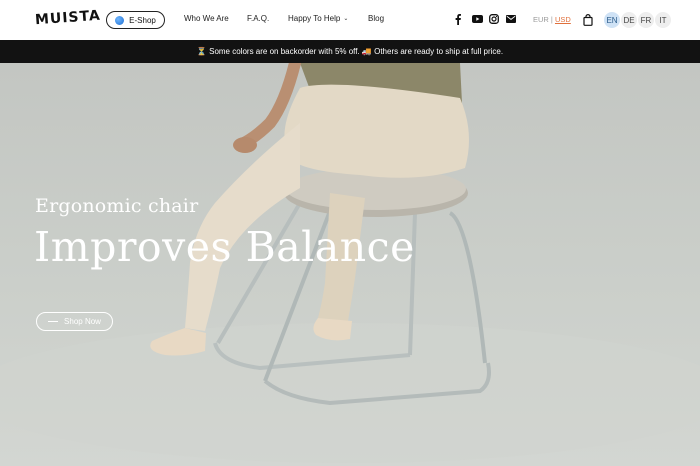 Image resolution: width=700 pixels, height=466 pixels. I want to click on chevron-down-icon: ⌄, so click(346, 19).